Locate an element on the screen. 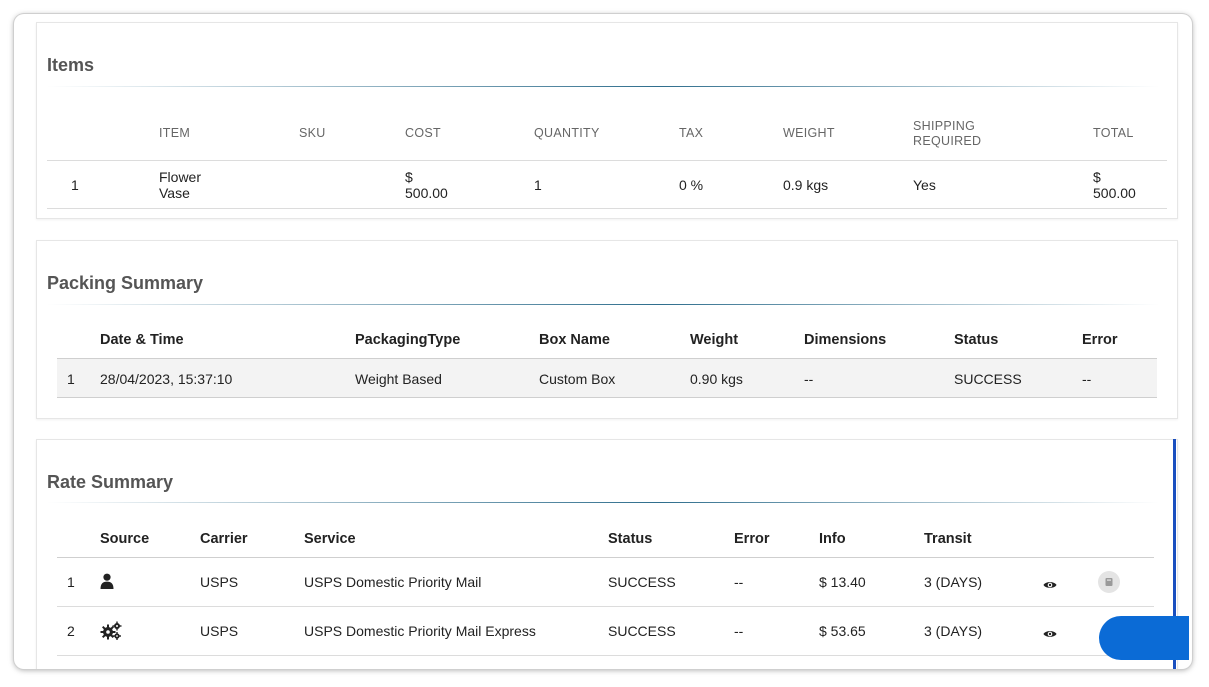 The width and height of the screenshot is (1209, 687). items-header-tax: TAX is located at coordinates (691, 133).